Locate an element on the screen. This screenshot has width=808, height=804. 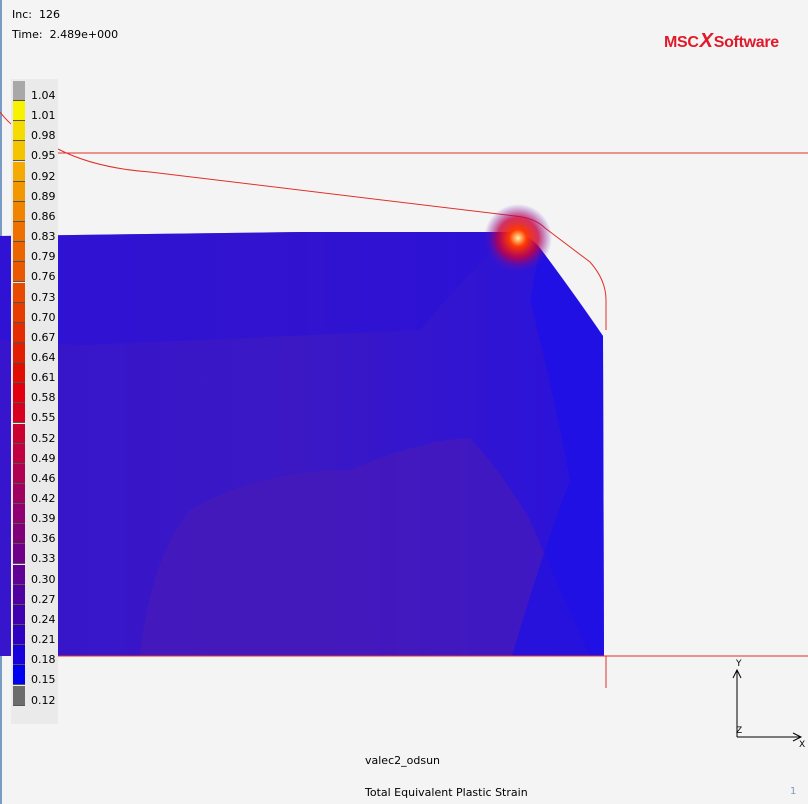
legend-label: 0.12 is located at coordinates (43, 700).